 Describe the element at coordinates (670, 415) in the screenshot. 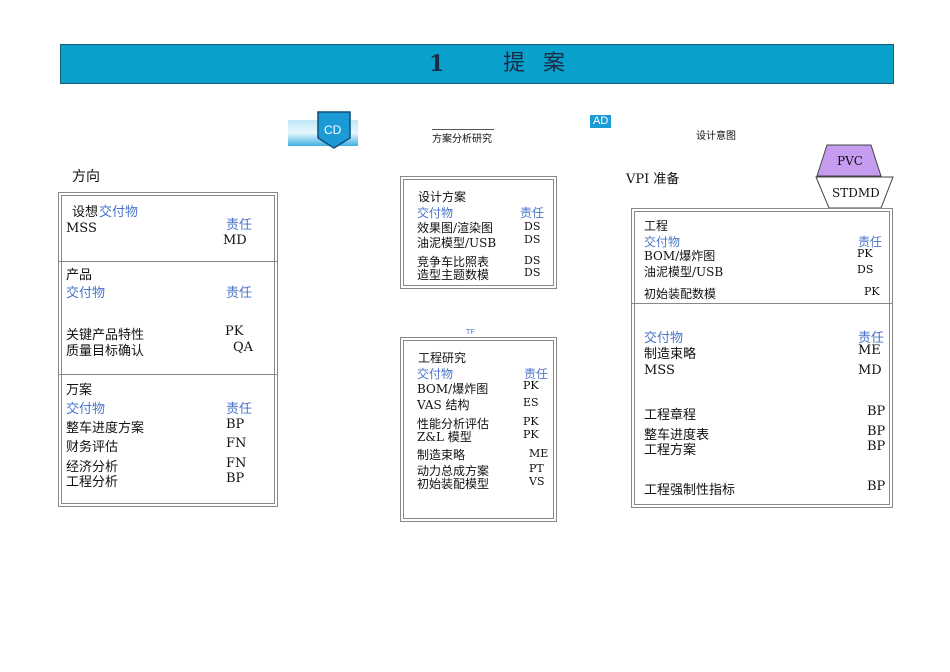

I see `right-s2-item: 工程章程` at that location.